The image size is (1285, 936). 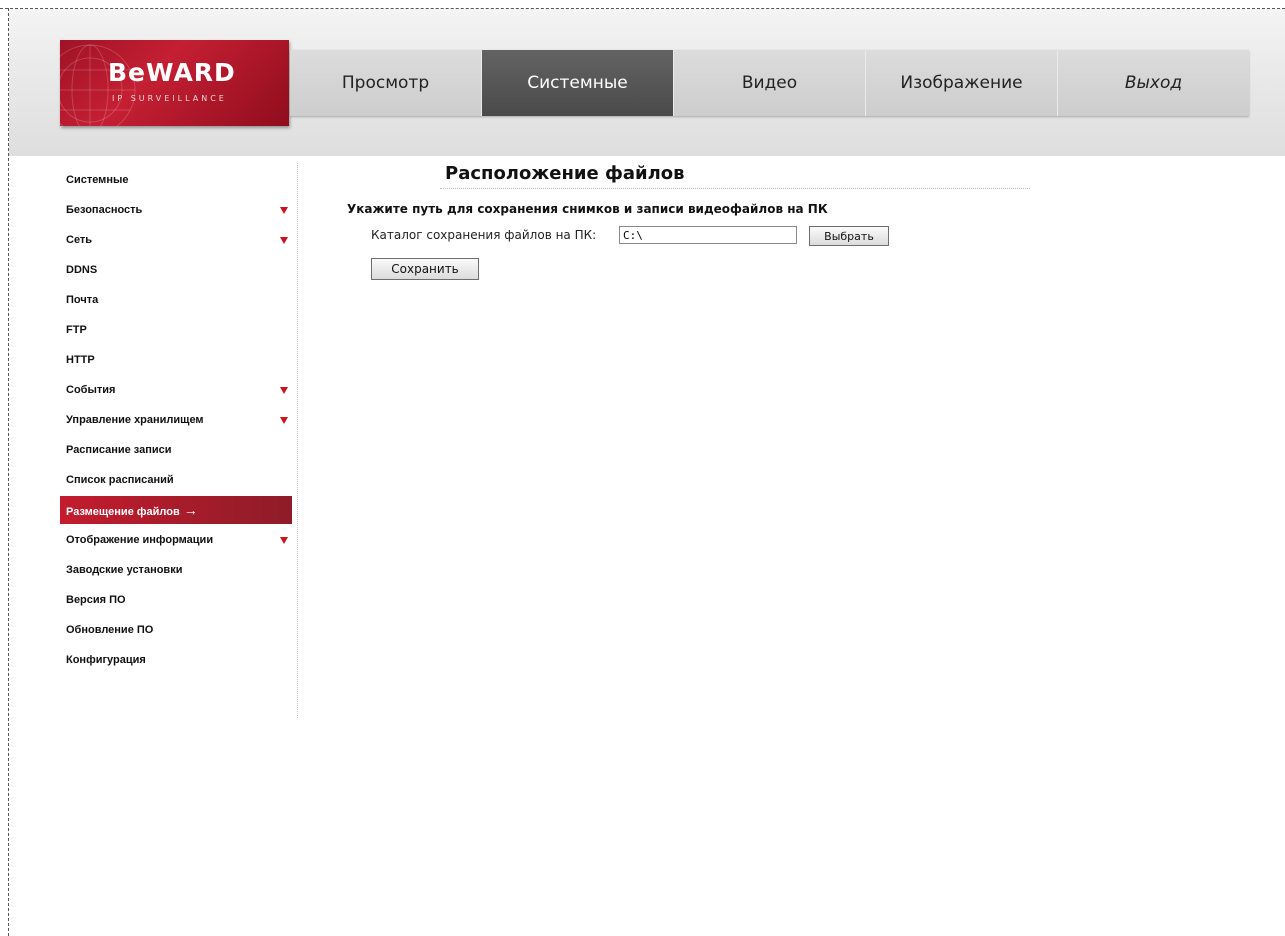 I want to click on sidebar-item-label: Заводские установки, so click(x=124, y=570).